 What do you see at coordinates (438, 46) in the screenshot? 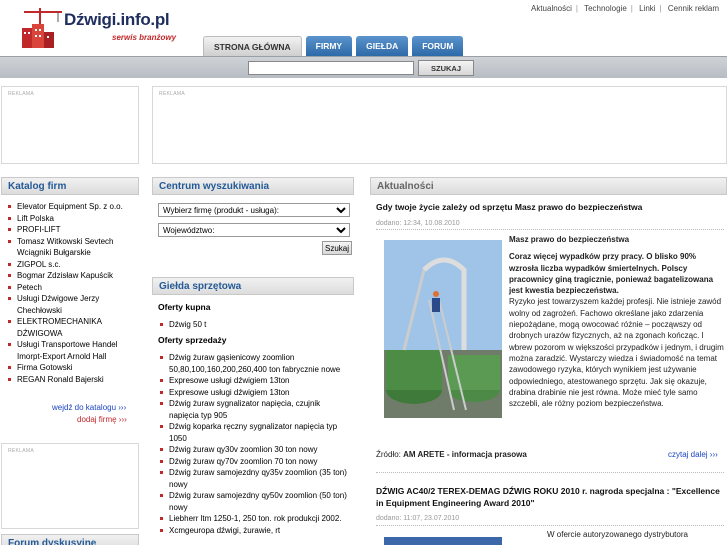
I see `tab-forum: FORUM` at bounding box center [438, 46].